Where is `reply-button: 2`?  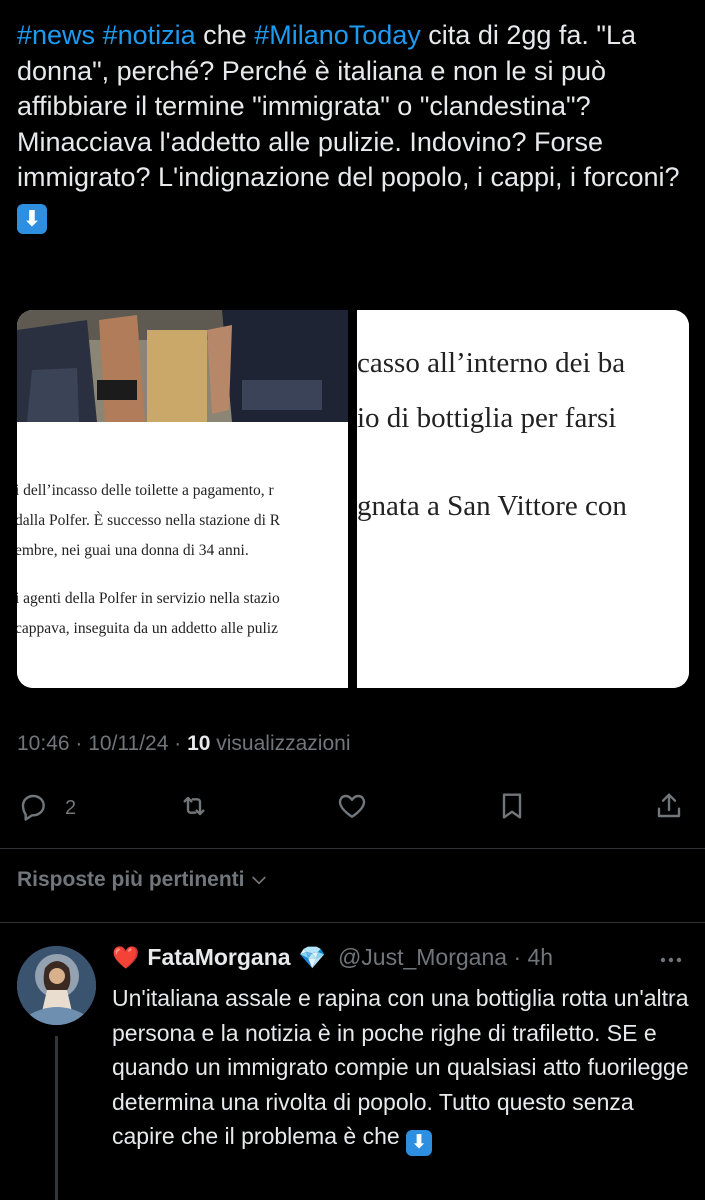 reply-button: 2 is located at coordinates (46, 808).